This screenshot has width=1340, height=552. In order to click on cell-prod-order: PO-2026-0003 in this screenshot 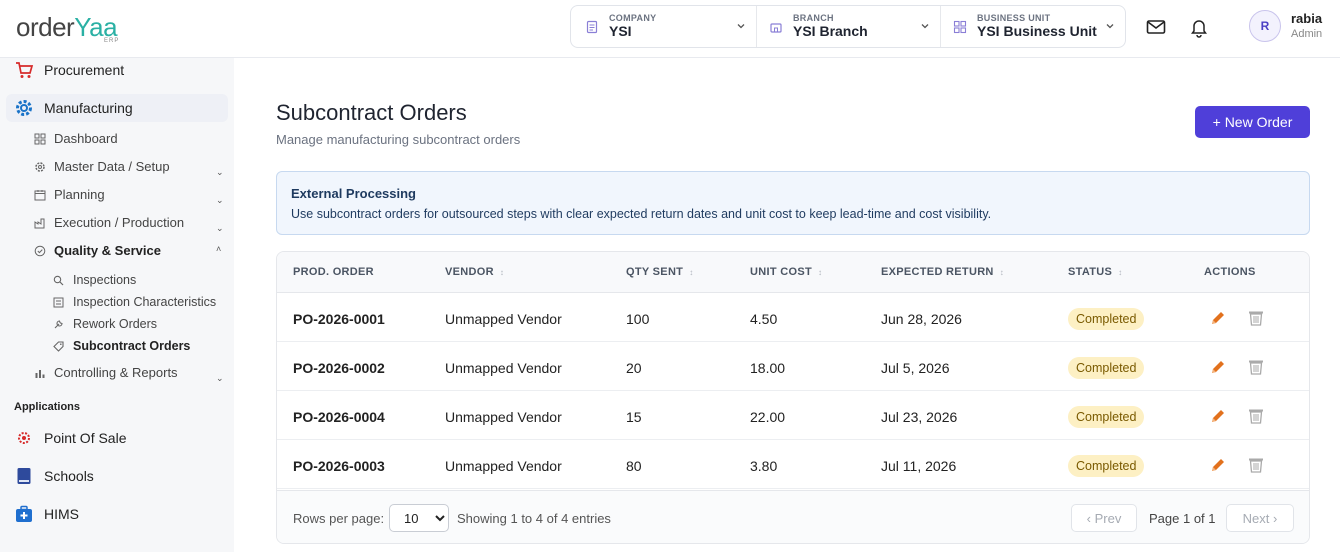, I will do `click(339, 466)`.